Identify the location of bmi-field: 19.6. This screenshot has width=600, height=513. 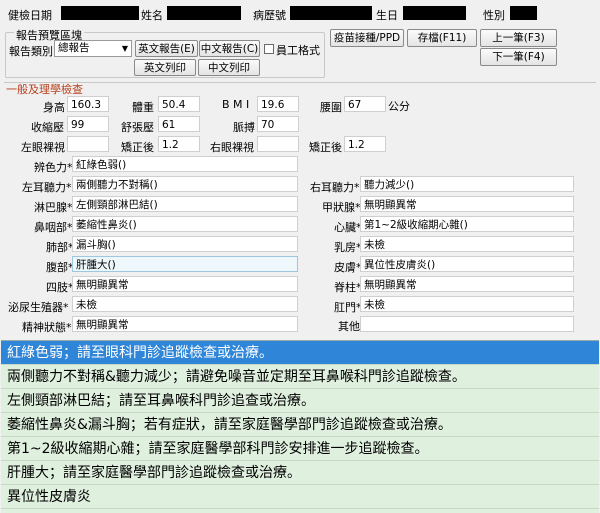
(278, 104).